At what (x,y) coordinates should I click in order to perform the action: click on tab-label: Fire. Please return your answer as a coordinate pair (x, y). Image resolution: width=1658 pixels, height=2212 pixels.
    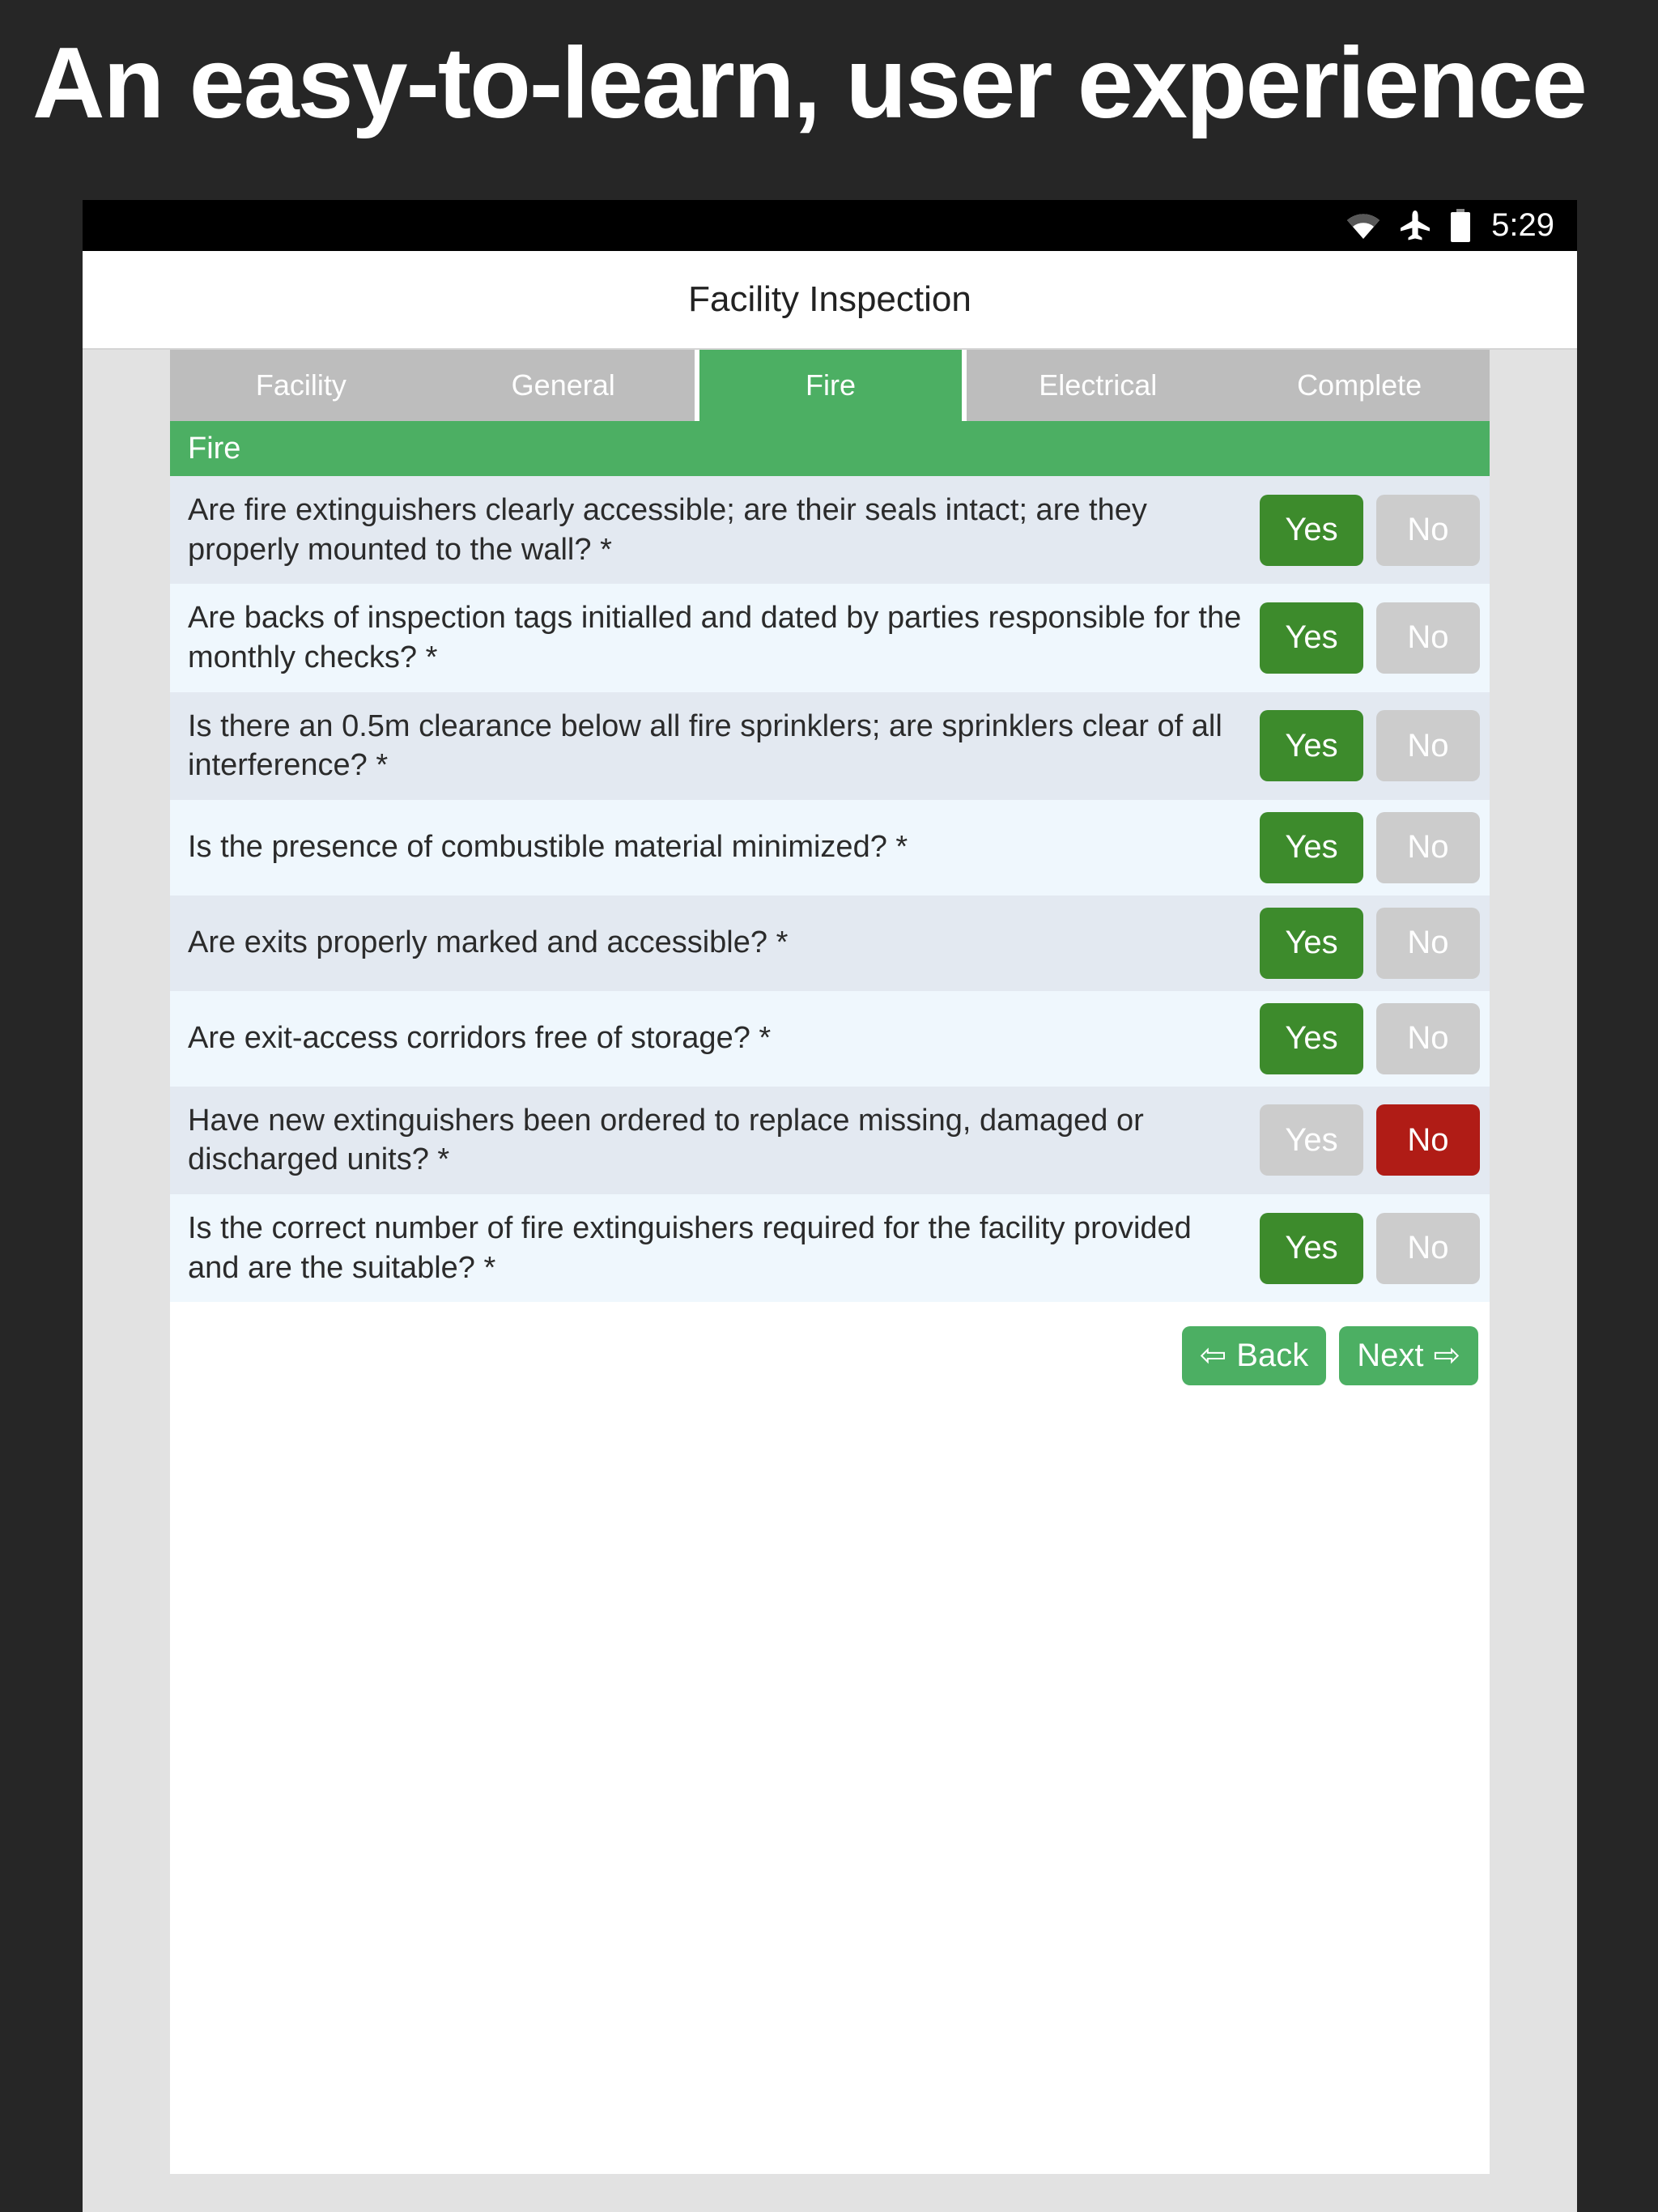
    Looking at the image, I should click on (831, 385).